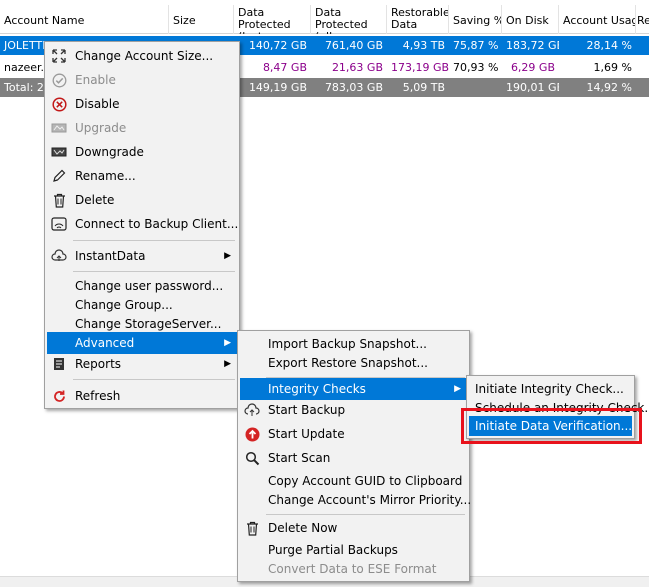  What do you see at coordinates (353, 434) in the screenshot?
I see `menu-start-update: Start Update` at bounding box center [353, 434].